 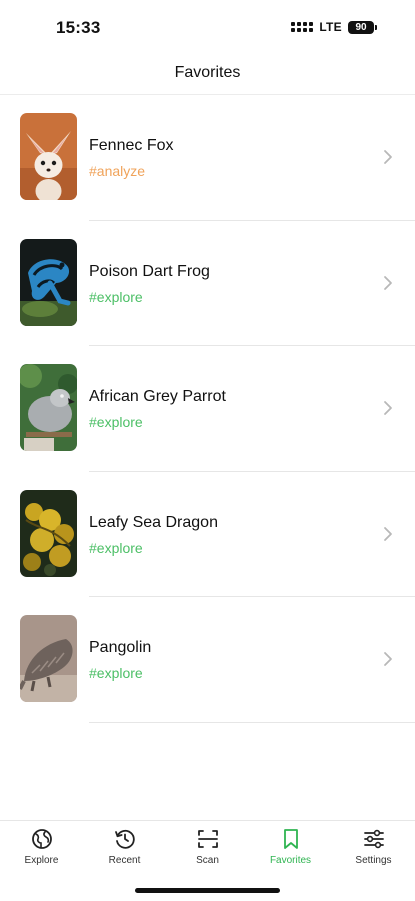 I want to click on sliders-icon, so click(x=373, y=839).